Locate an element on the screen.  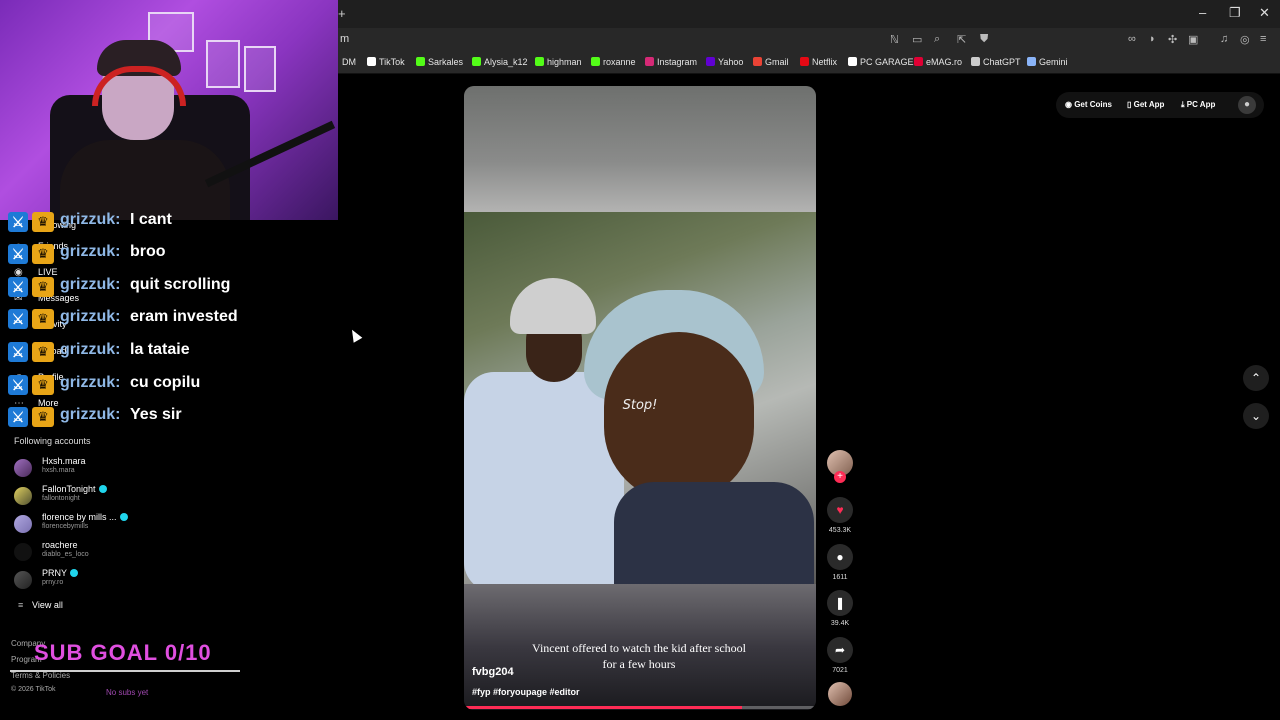
video-hashtags: #fyp #foryoupage #editor is located at coordinates (526, 692).